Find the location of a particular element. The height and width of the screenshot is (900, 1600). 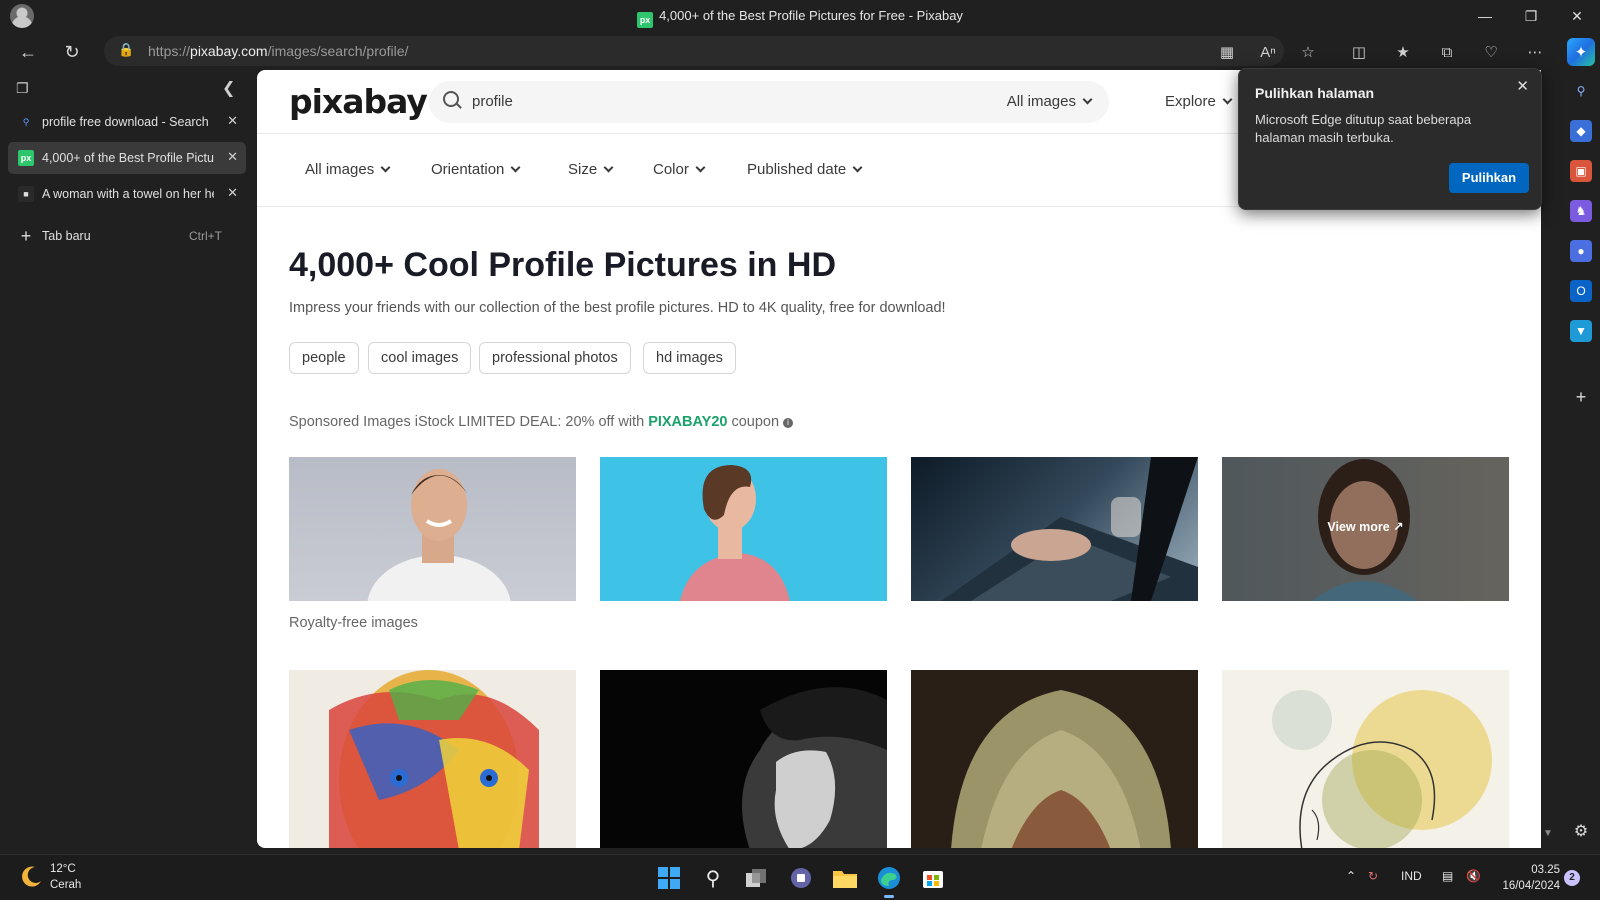

tab-woman-towel: ■ A woman with a towel on her head ✕ is located at coordinates (127, 194).